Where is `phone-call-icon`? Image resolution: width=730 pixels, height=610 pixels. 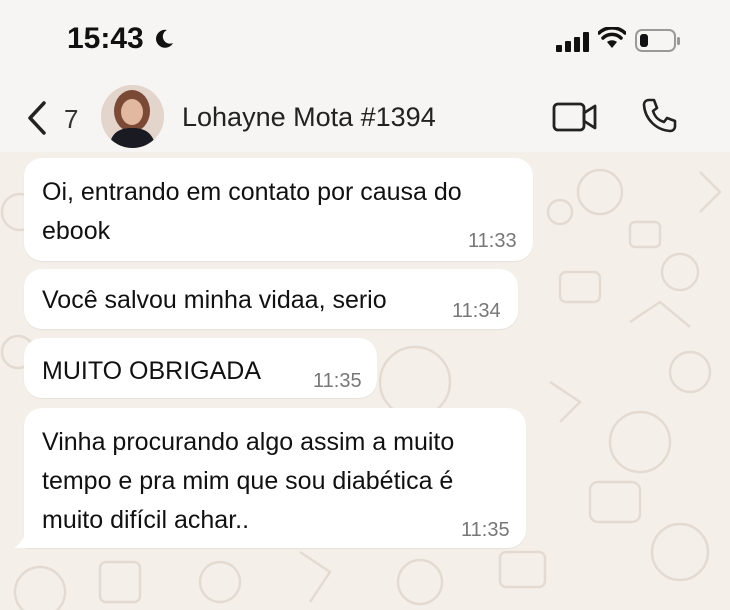 phone-call-icon is located at coordinates (659, 116).